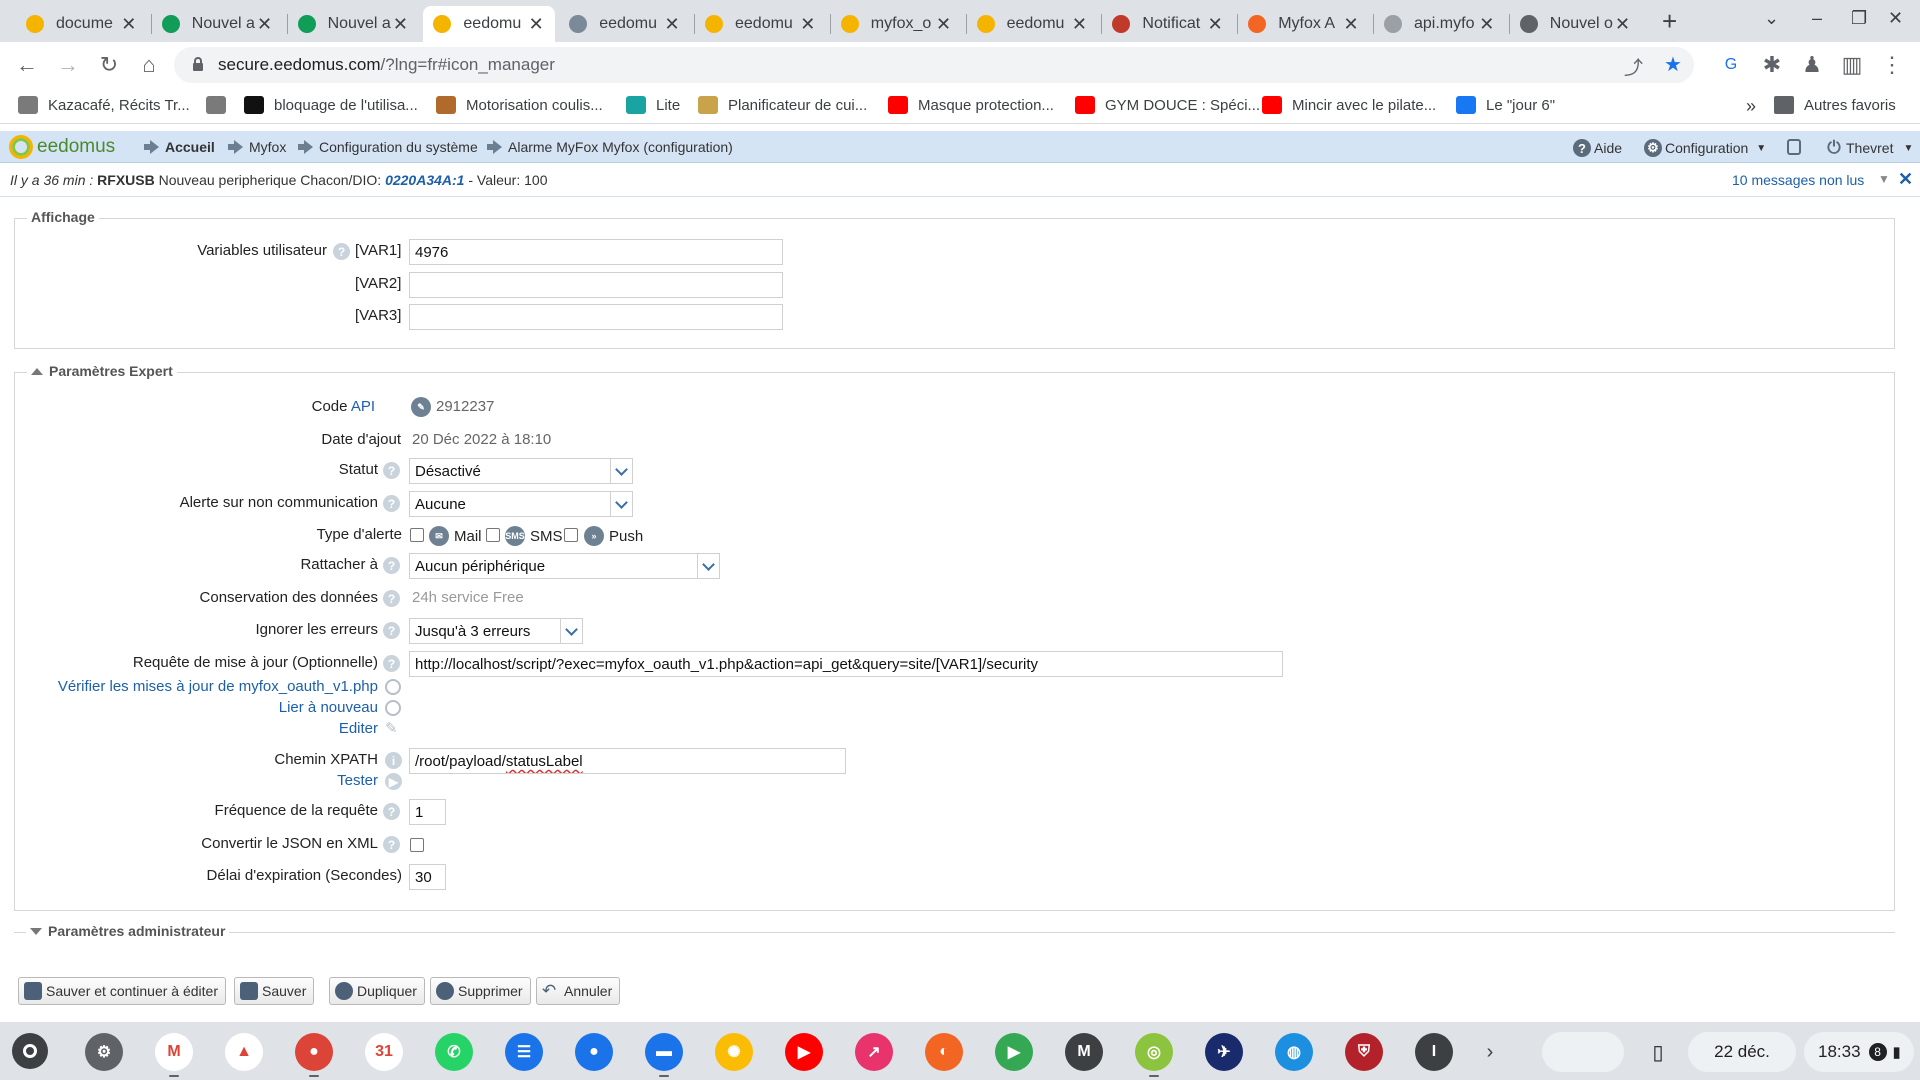  What do you see at coordinates (1905, 179) in the screenshot?
I see `close-icon: ✕` at bounding box center [1905, 179].